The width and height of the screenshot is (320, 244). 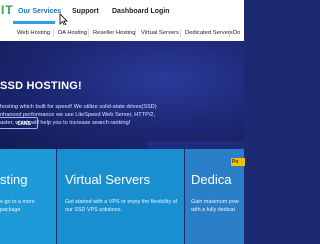 I want to click on card-description-line: with a fully dedicat, so click(x=213, y=210).